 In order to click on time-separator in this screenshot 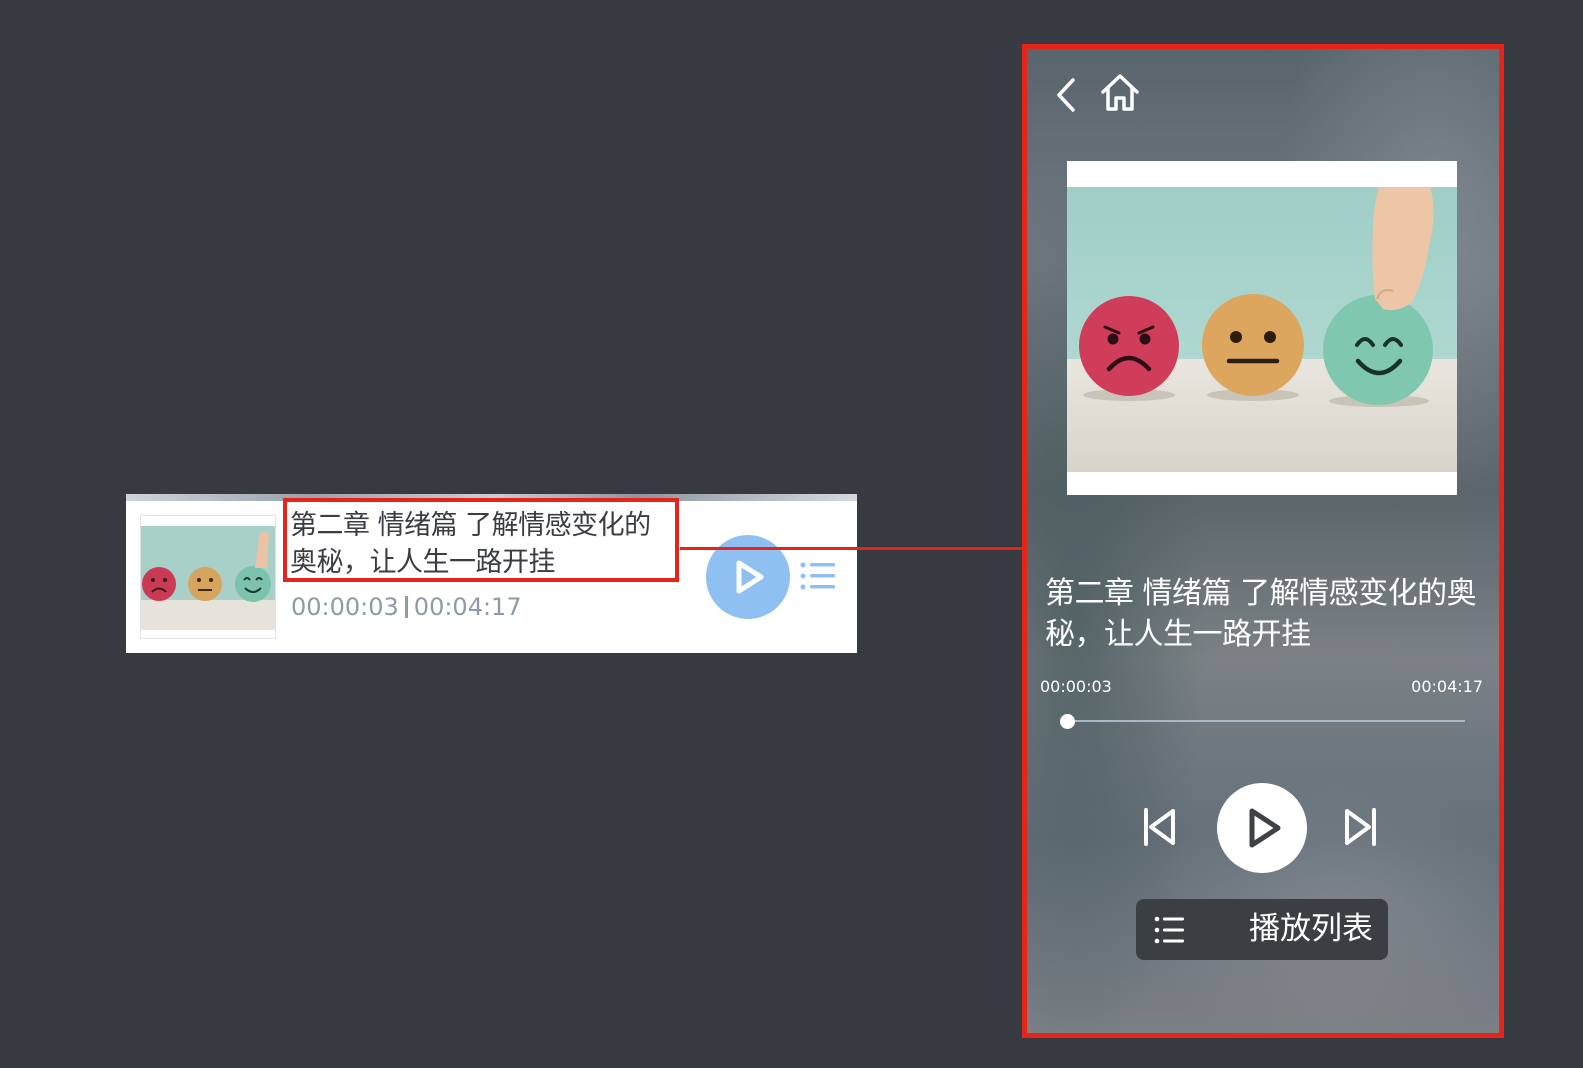, I will do `click(406, 607)`.